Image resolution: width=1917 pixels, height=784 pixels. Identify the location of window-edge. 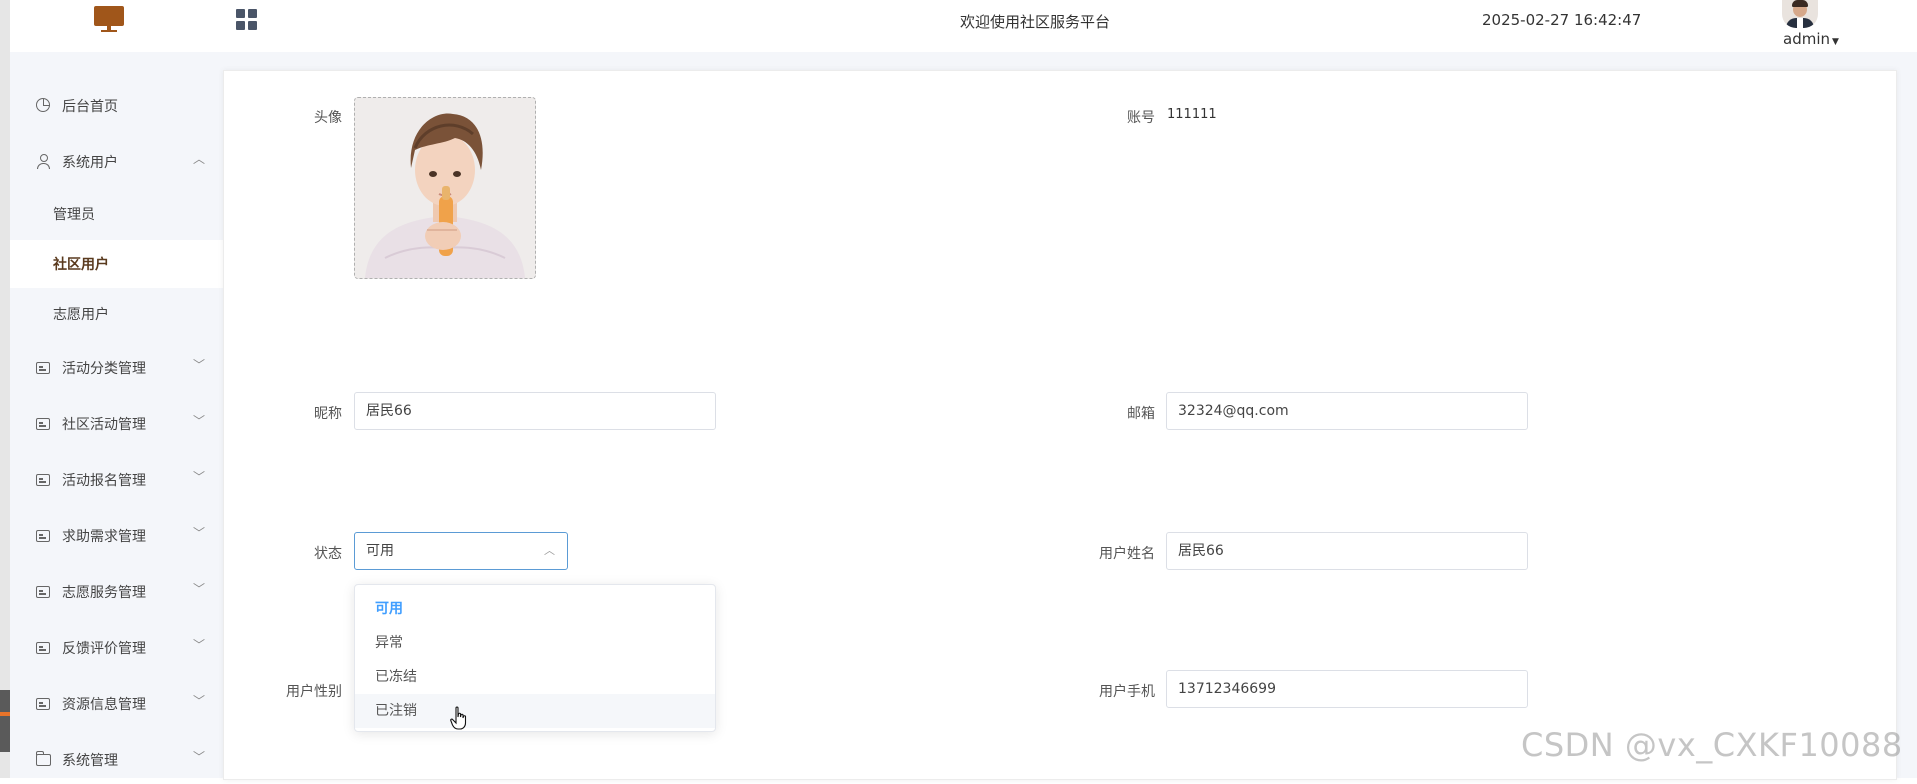
(5, 389).